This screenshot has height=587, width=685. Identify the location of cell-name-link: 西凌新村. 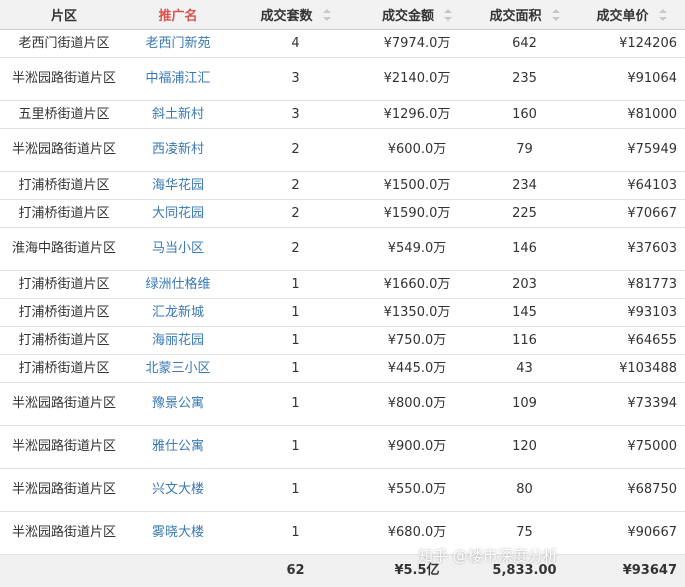
(178, 150).